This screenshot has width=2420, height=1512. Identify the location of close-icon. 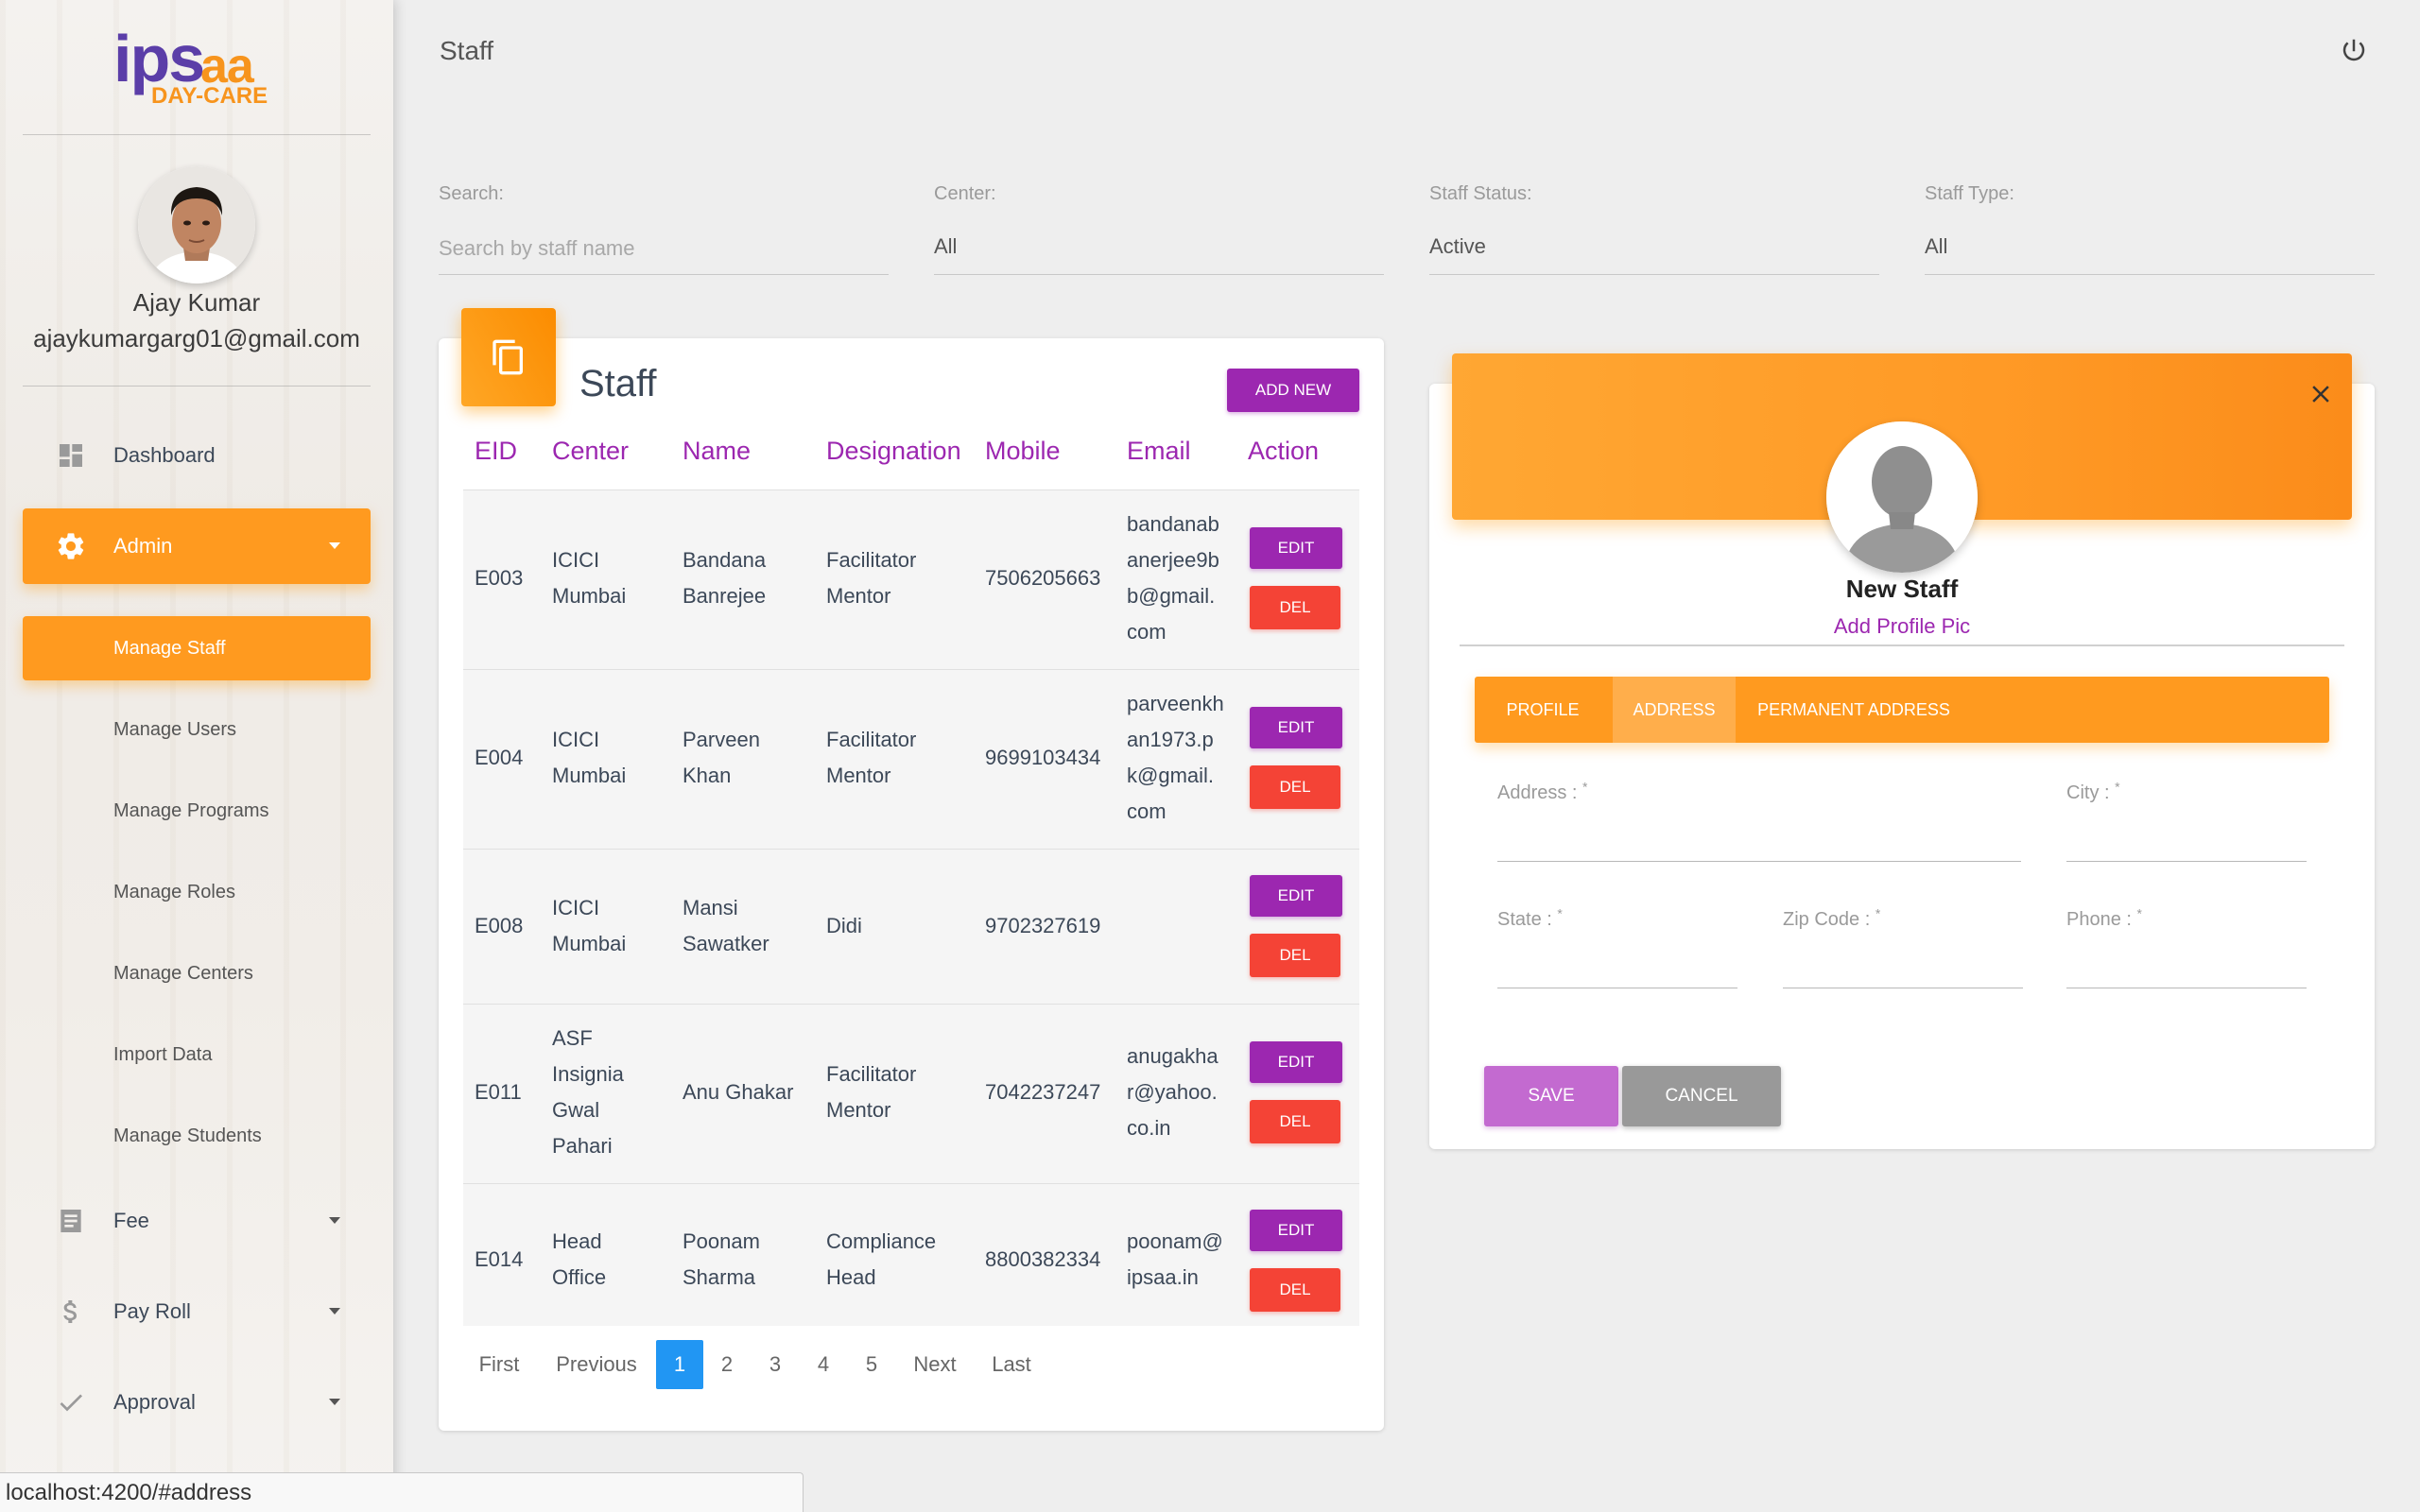
(2321, 394).